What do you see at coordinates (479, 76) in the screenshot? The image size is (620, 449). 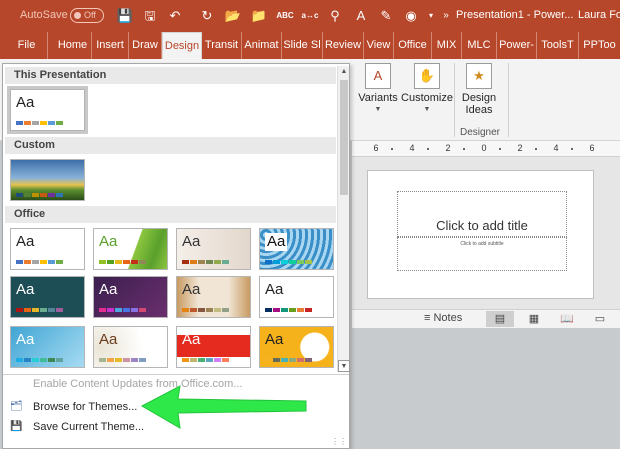 I see `design-ideas-icon: ★` at bounding box center [479, 76].